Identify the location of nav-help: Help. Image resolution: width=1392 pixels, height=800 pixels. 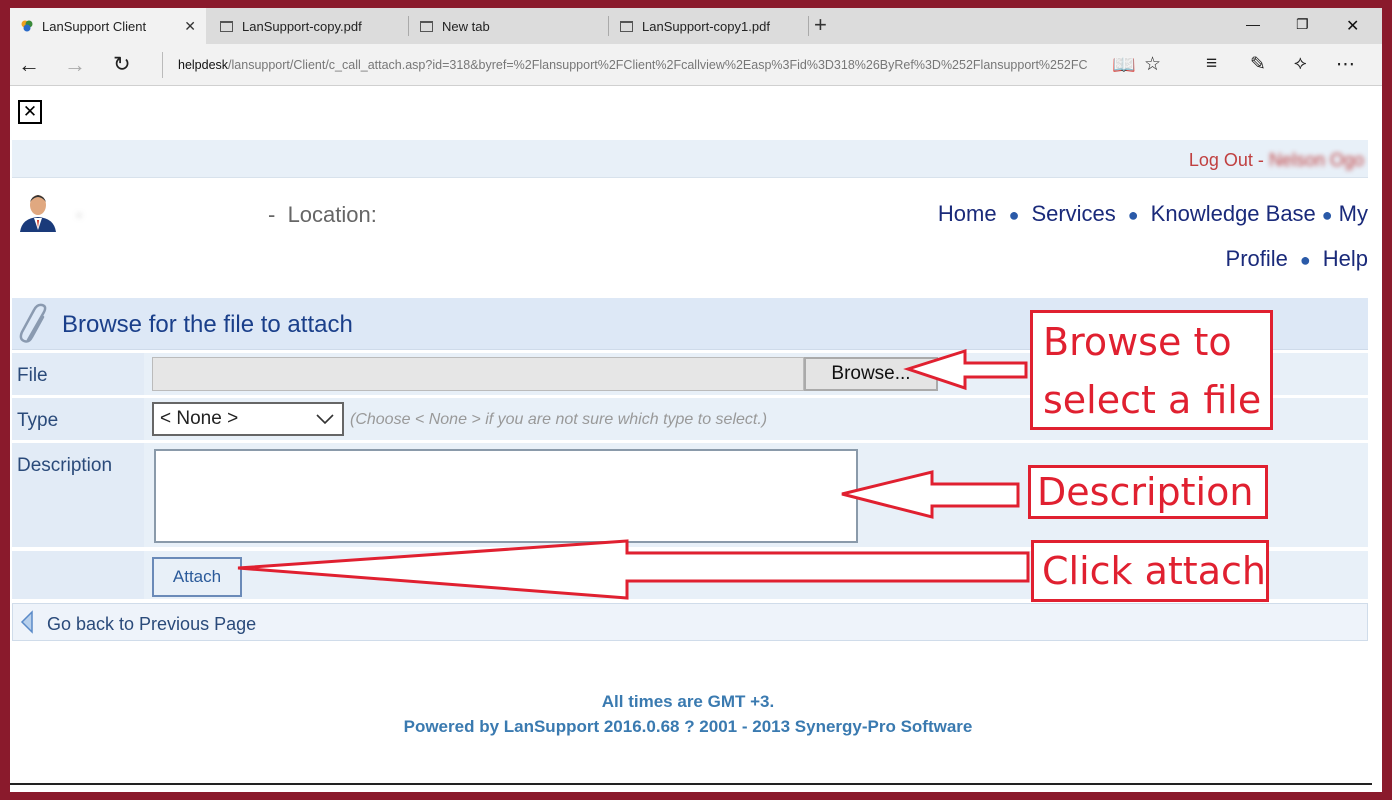
(1345, 258).